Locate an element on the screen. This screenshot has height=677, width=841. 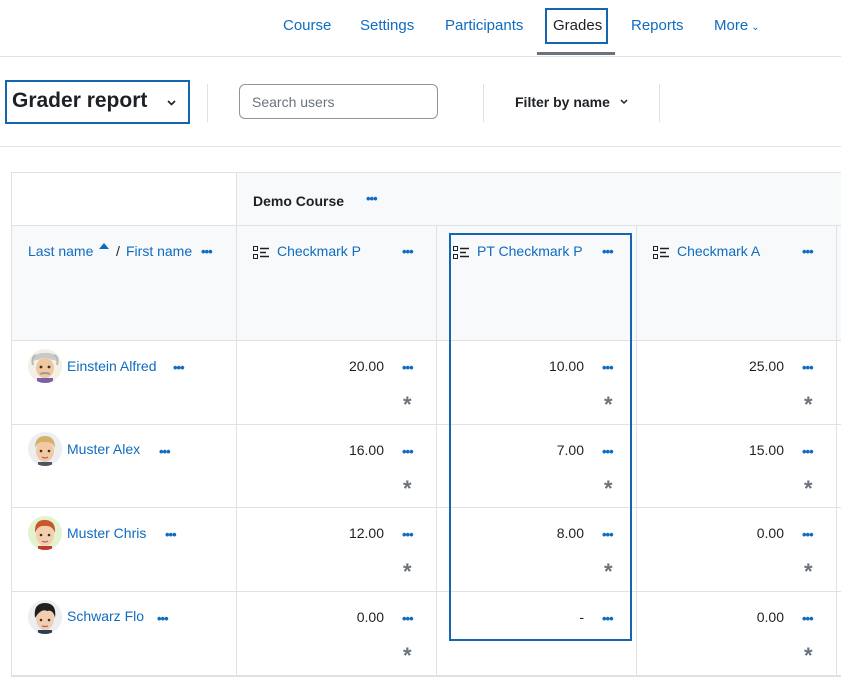
sort-ascending-icon is located at coordinates (104, 246).